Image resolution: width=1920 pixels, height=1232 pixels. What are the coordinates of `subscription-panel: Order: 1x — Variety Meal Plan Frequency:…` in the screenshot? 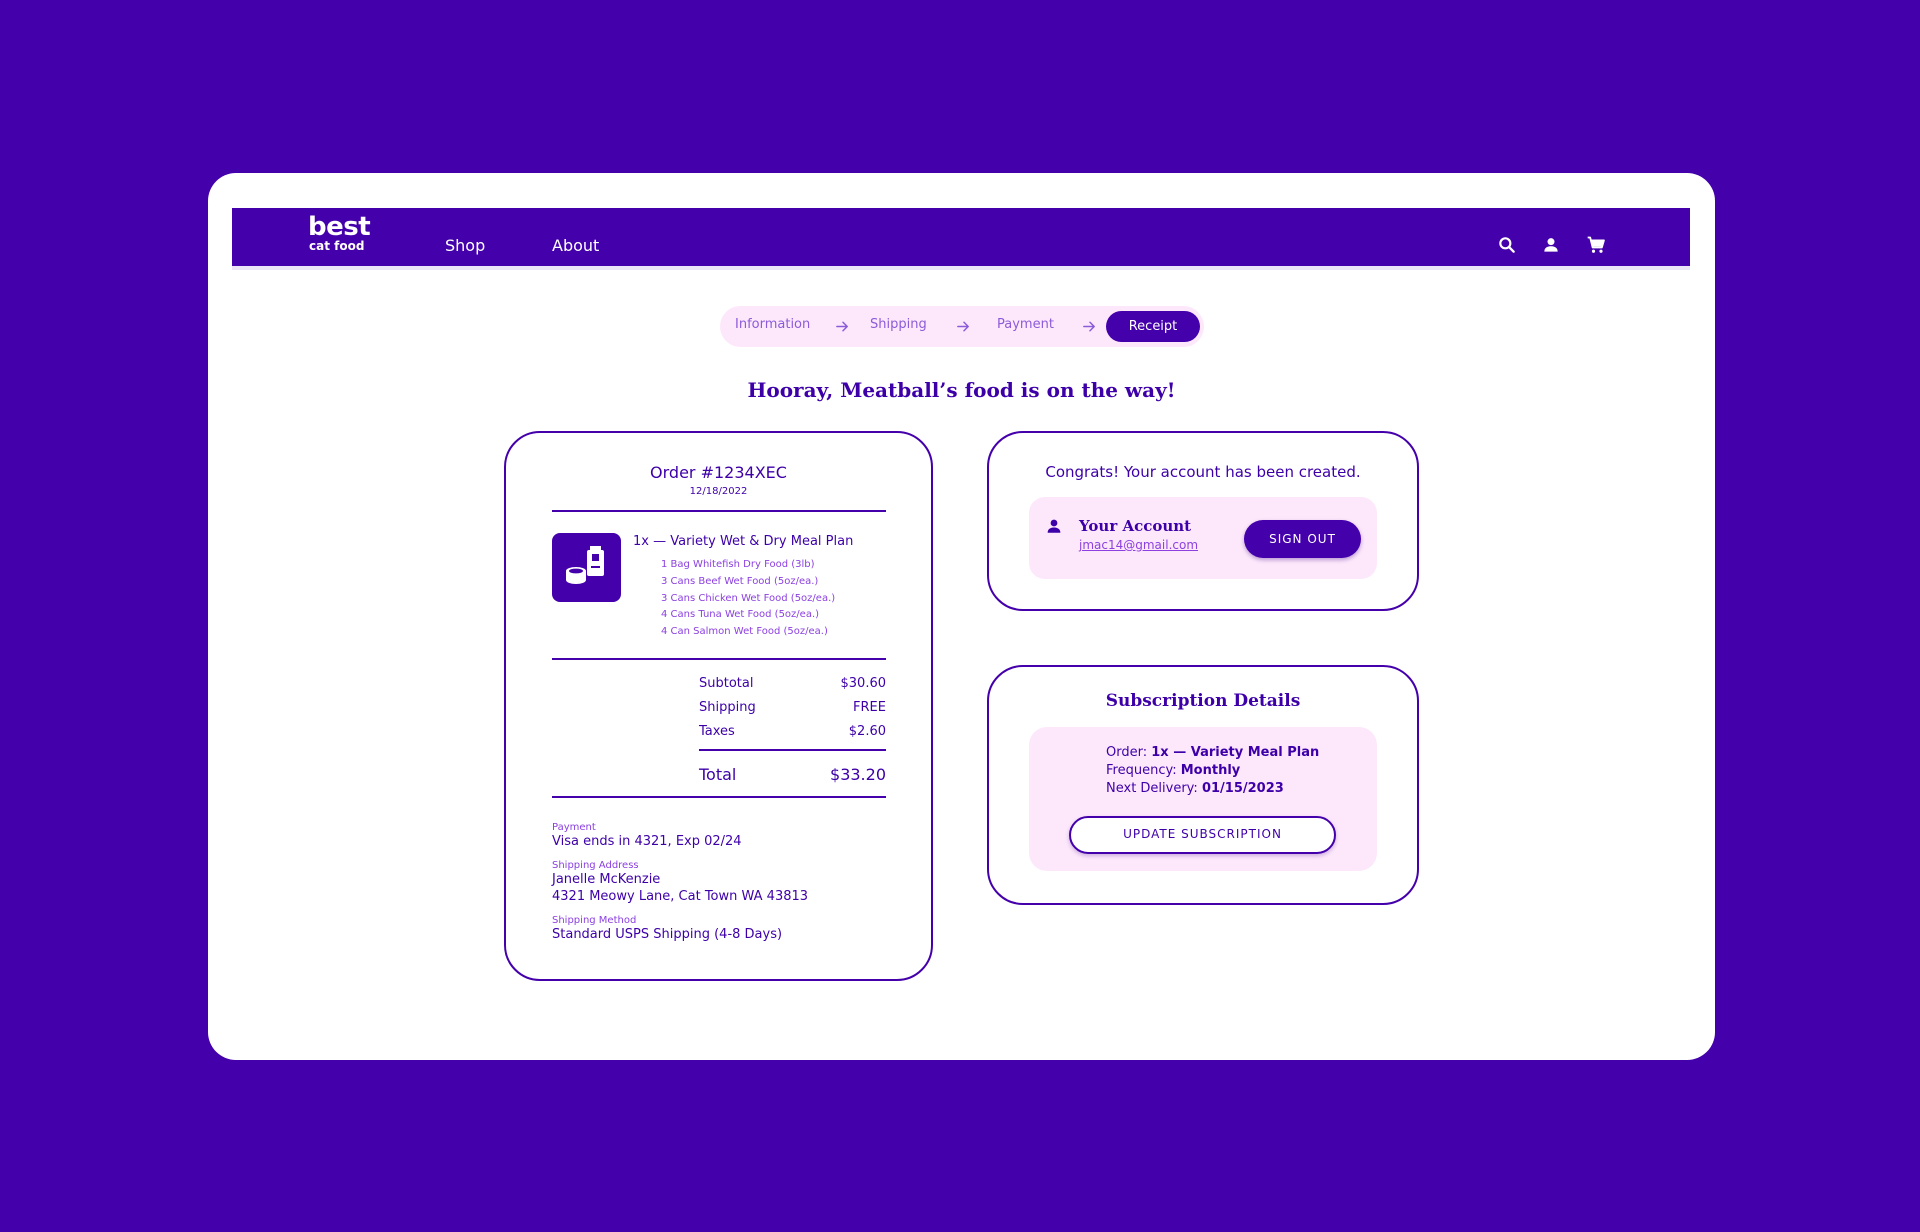 It's located at (1203, 799).